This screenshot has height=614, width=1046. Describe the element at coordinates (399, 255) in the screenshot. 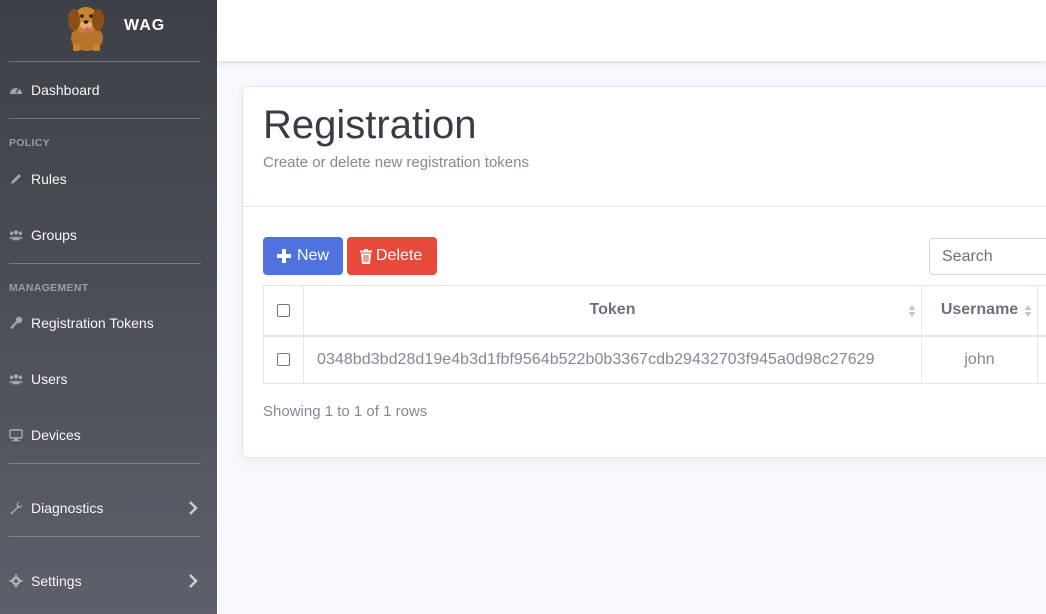

I see `delete-button-label: Delete` at that location.